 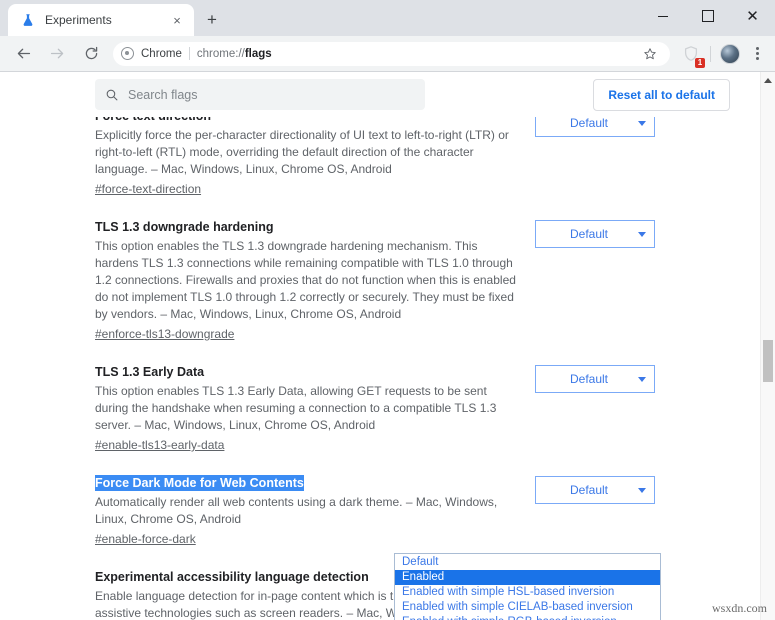 What do you see at coordinates (212, 20) in the screenshot?
I see `new-tab-button: +` at bounding box center [212, 20].